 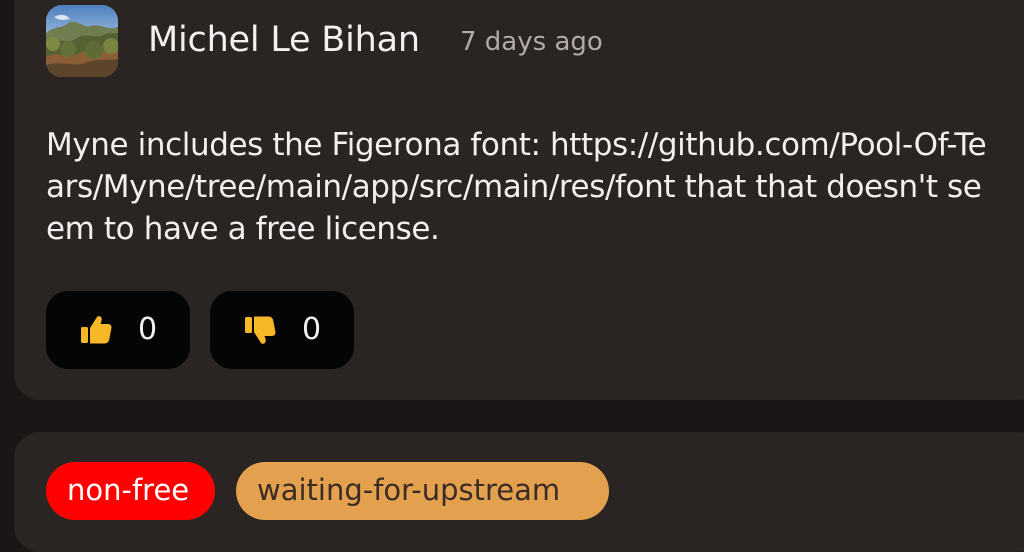 I want to click on user-avatar, so click(x=82, y=41).